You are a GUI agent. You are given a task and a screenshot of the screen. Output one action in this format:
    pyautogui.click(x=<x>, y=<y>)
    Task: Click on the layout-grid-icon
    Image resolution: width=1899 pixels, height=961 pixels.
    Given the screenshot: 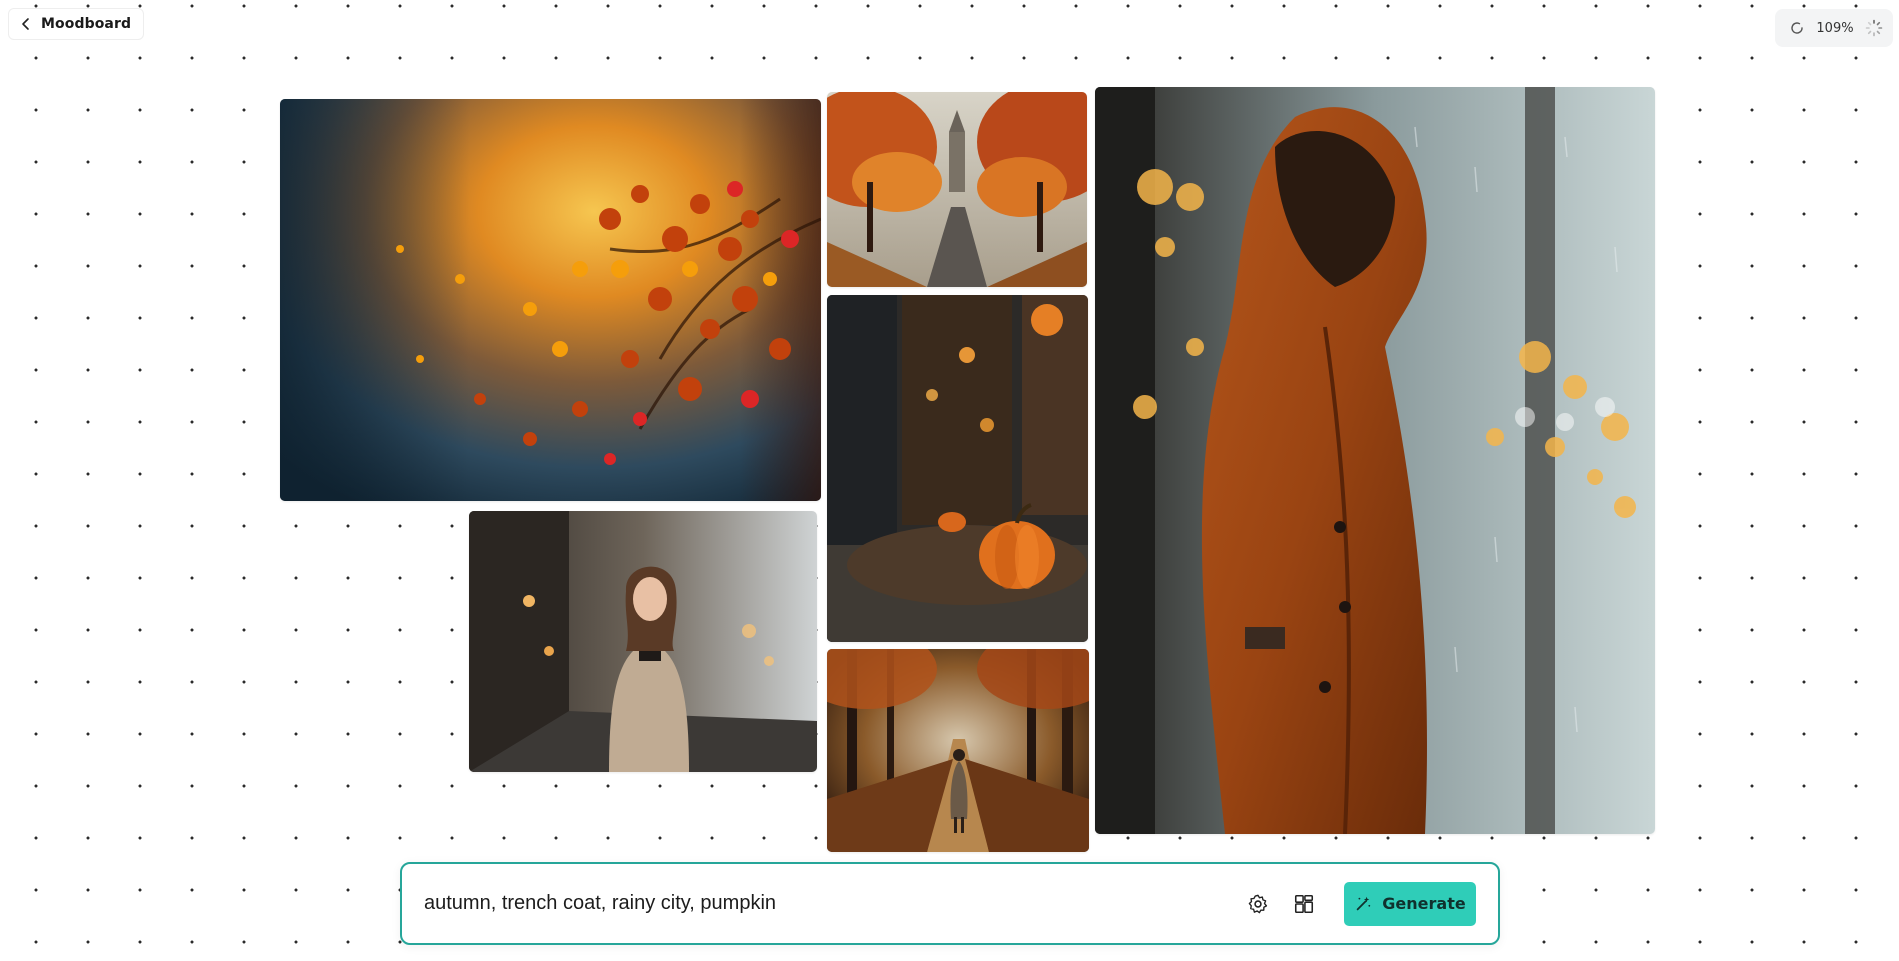 What is the action you would take?
    pyautogui.click(x=1304, y=903)
    